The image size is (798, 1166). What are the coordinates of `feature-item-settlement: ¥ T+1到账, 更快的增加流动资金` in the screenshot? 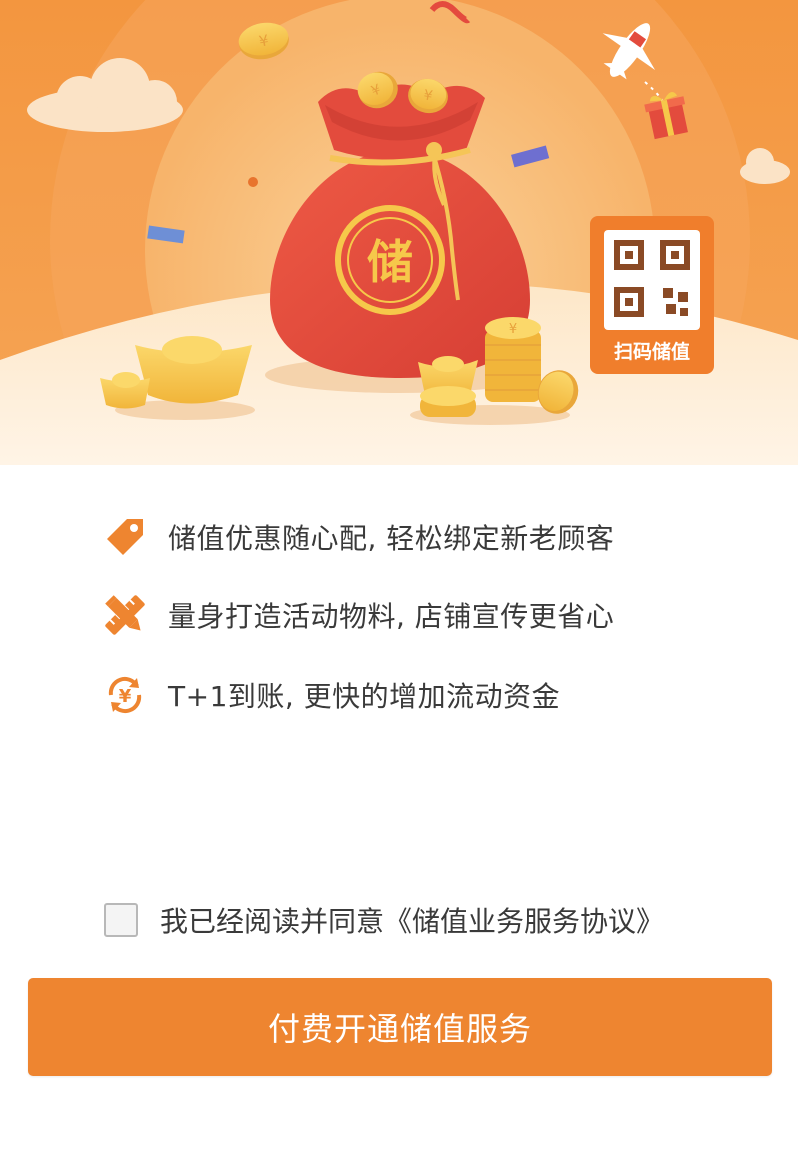 It's located at (330, 695).